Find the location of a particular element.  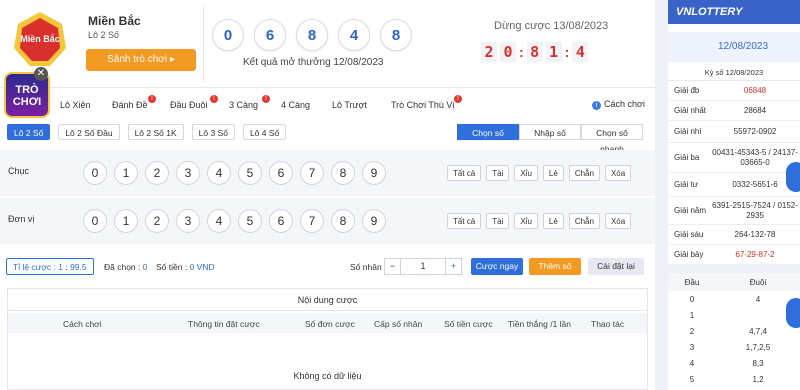

close-icon: ✕ is located at coordinates (41, 74).